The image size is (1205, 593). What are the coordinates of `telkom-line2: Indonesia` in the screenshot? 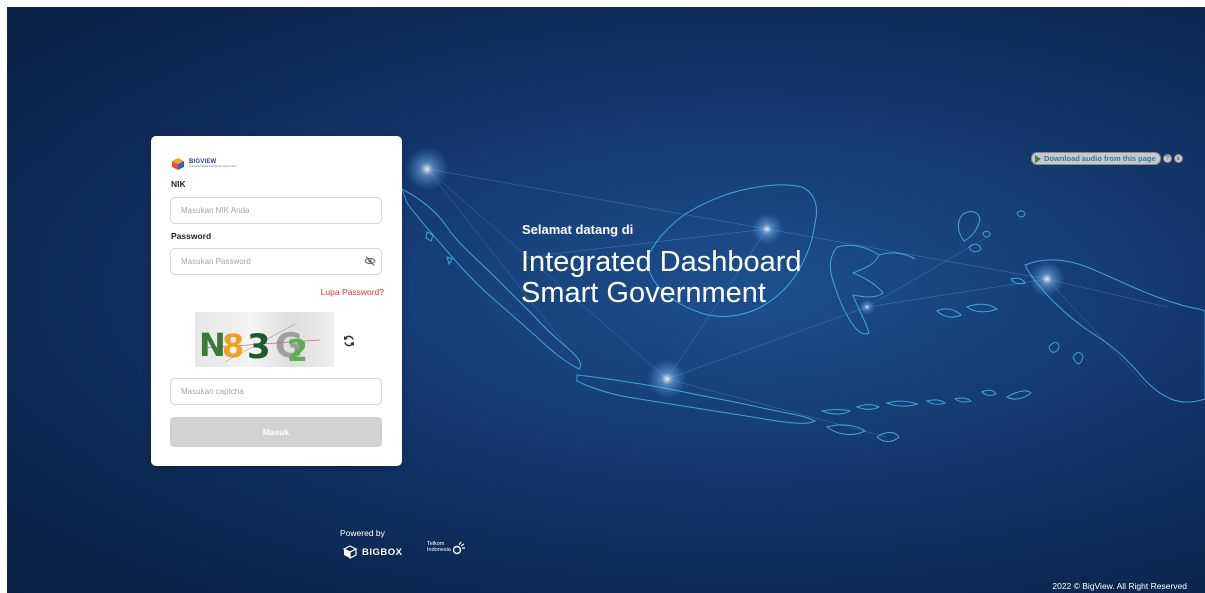 It's located at (439, 550).